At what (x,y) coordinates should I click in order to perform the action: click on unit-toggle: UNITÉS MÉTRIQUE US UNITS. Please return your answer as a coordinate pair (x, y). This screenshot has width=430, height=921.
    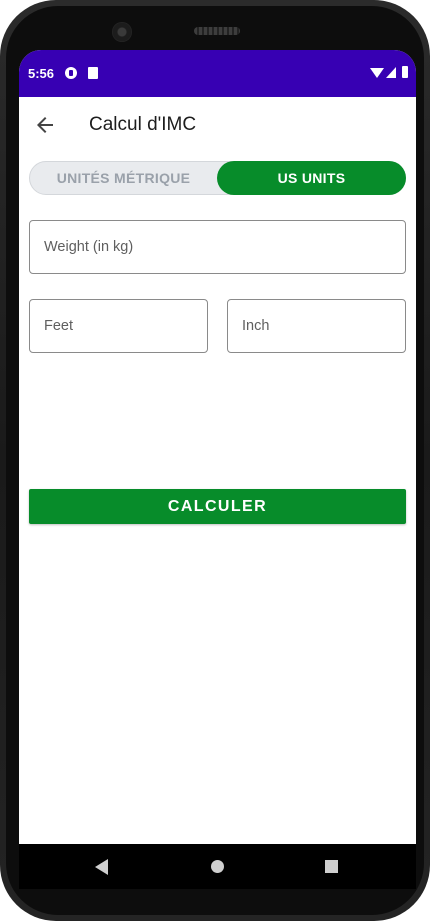
    Looking at the image, I should click on (217, 178).